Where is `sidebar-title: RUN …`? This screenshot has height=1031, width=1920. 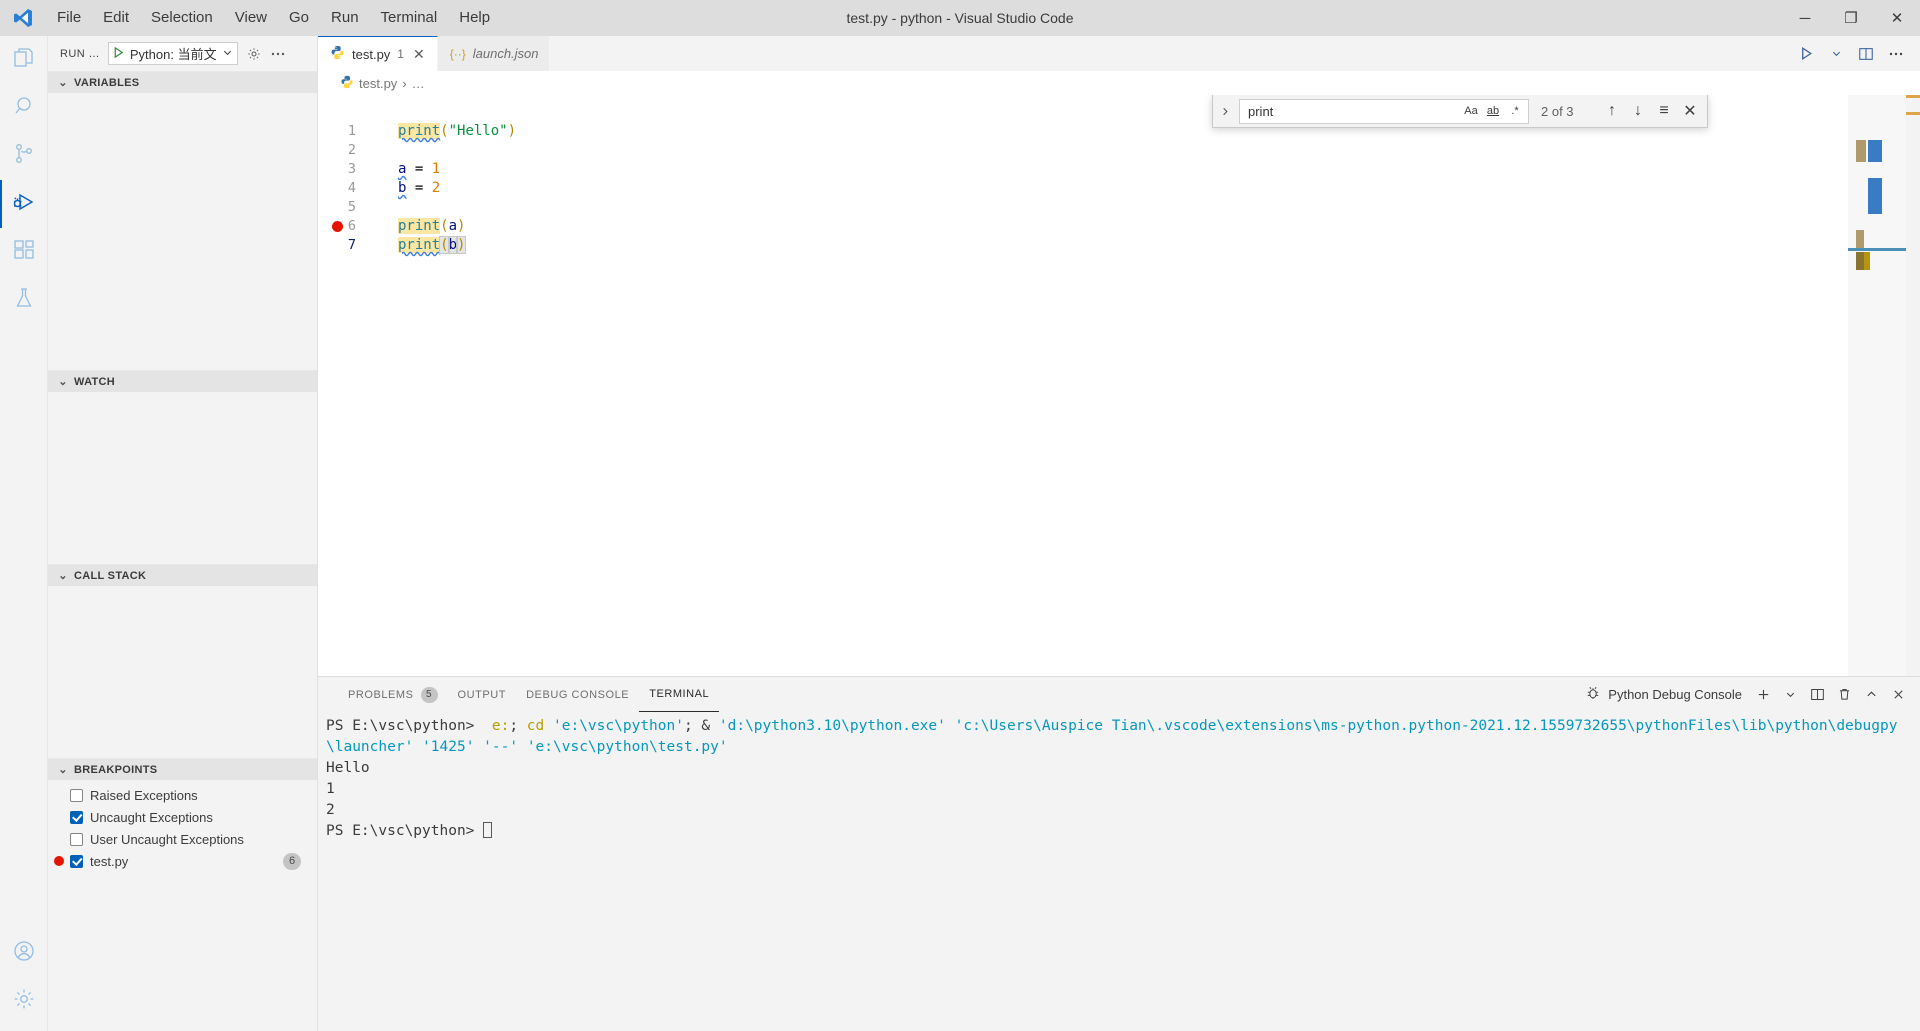 sidebar-title: RUN … is located at coordinates (80, 53).